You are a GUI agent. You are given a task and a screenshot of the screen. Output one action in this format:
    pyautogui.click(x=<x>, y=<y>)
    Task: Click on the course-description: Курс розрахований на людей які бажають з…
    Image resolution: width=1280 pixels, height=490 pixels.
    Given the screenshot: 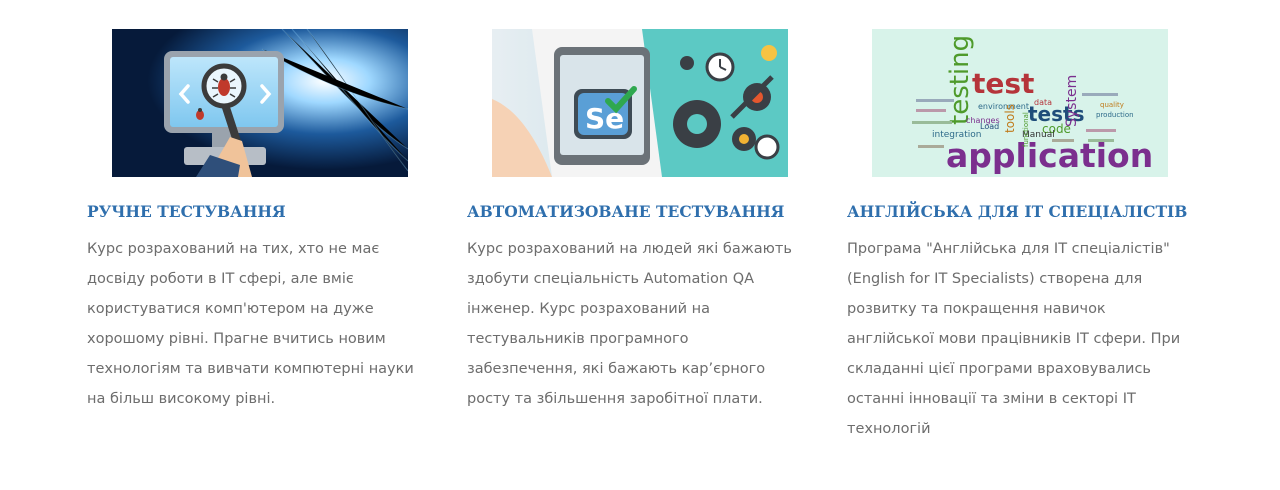 What is the action you would take?
    pyautogui.click(x=629, y=324)
    